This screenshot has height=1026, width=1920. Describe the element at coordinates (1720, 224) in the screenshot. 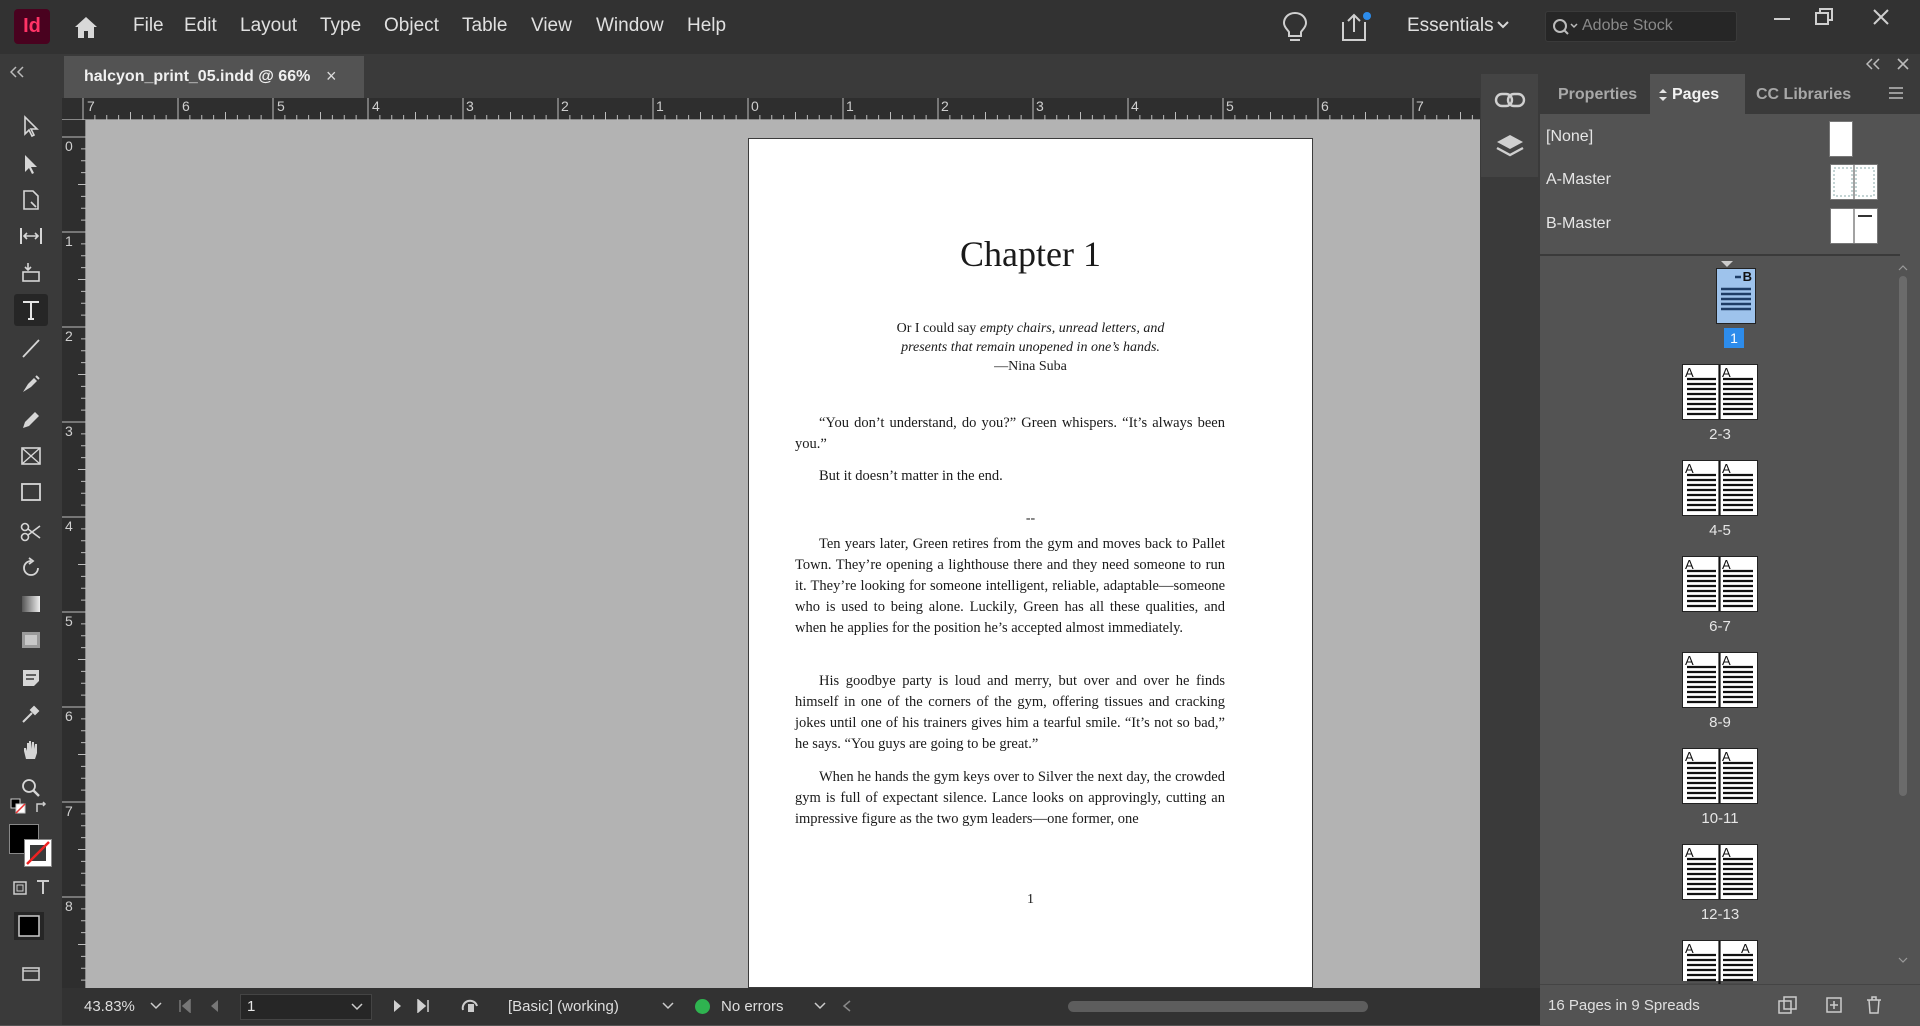

I see `master-b: B-Master` at that location.